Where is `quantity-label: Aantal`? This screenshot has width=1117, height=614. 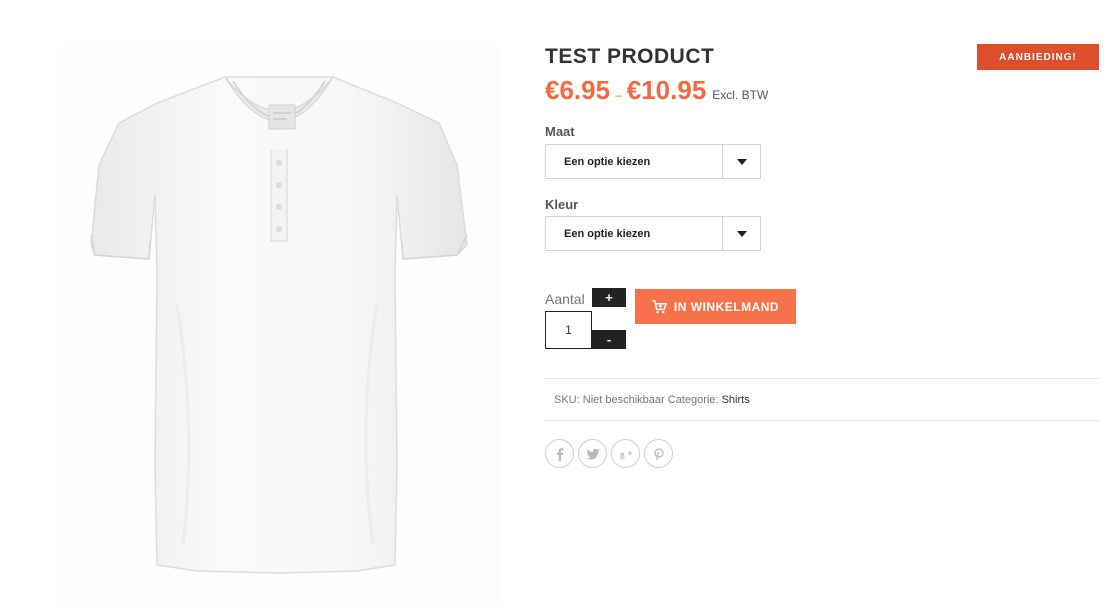
quantity-label: Aantal is located at coordinates (565, 299).